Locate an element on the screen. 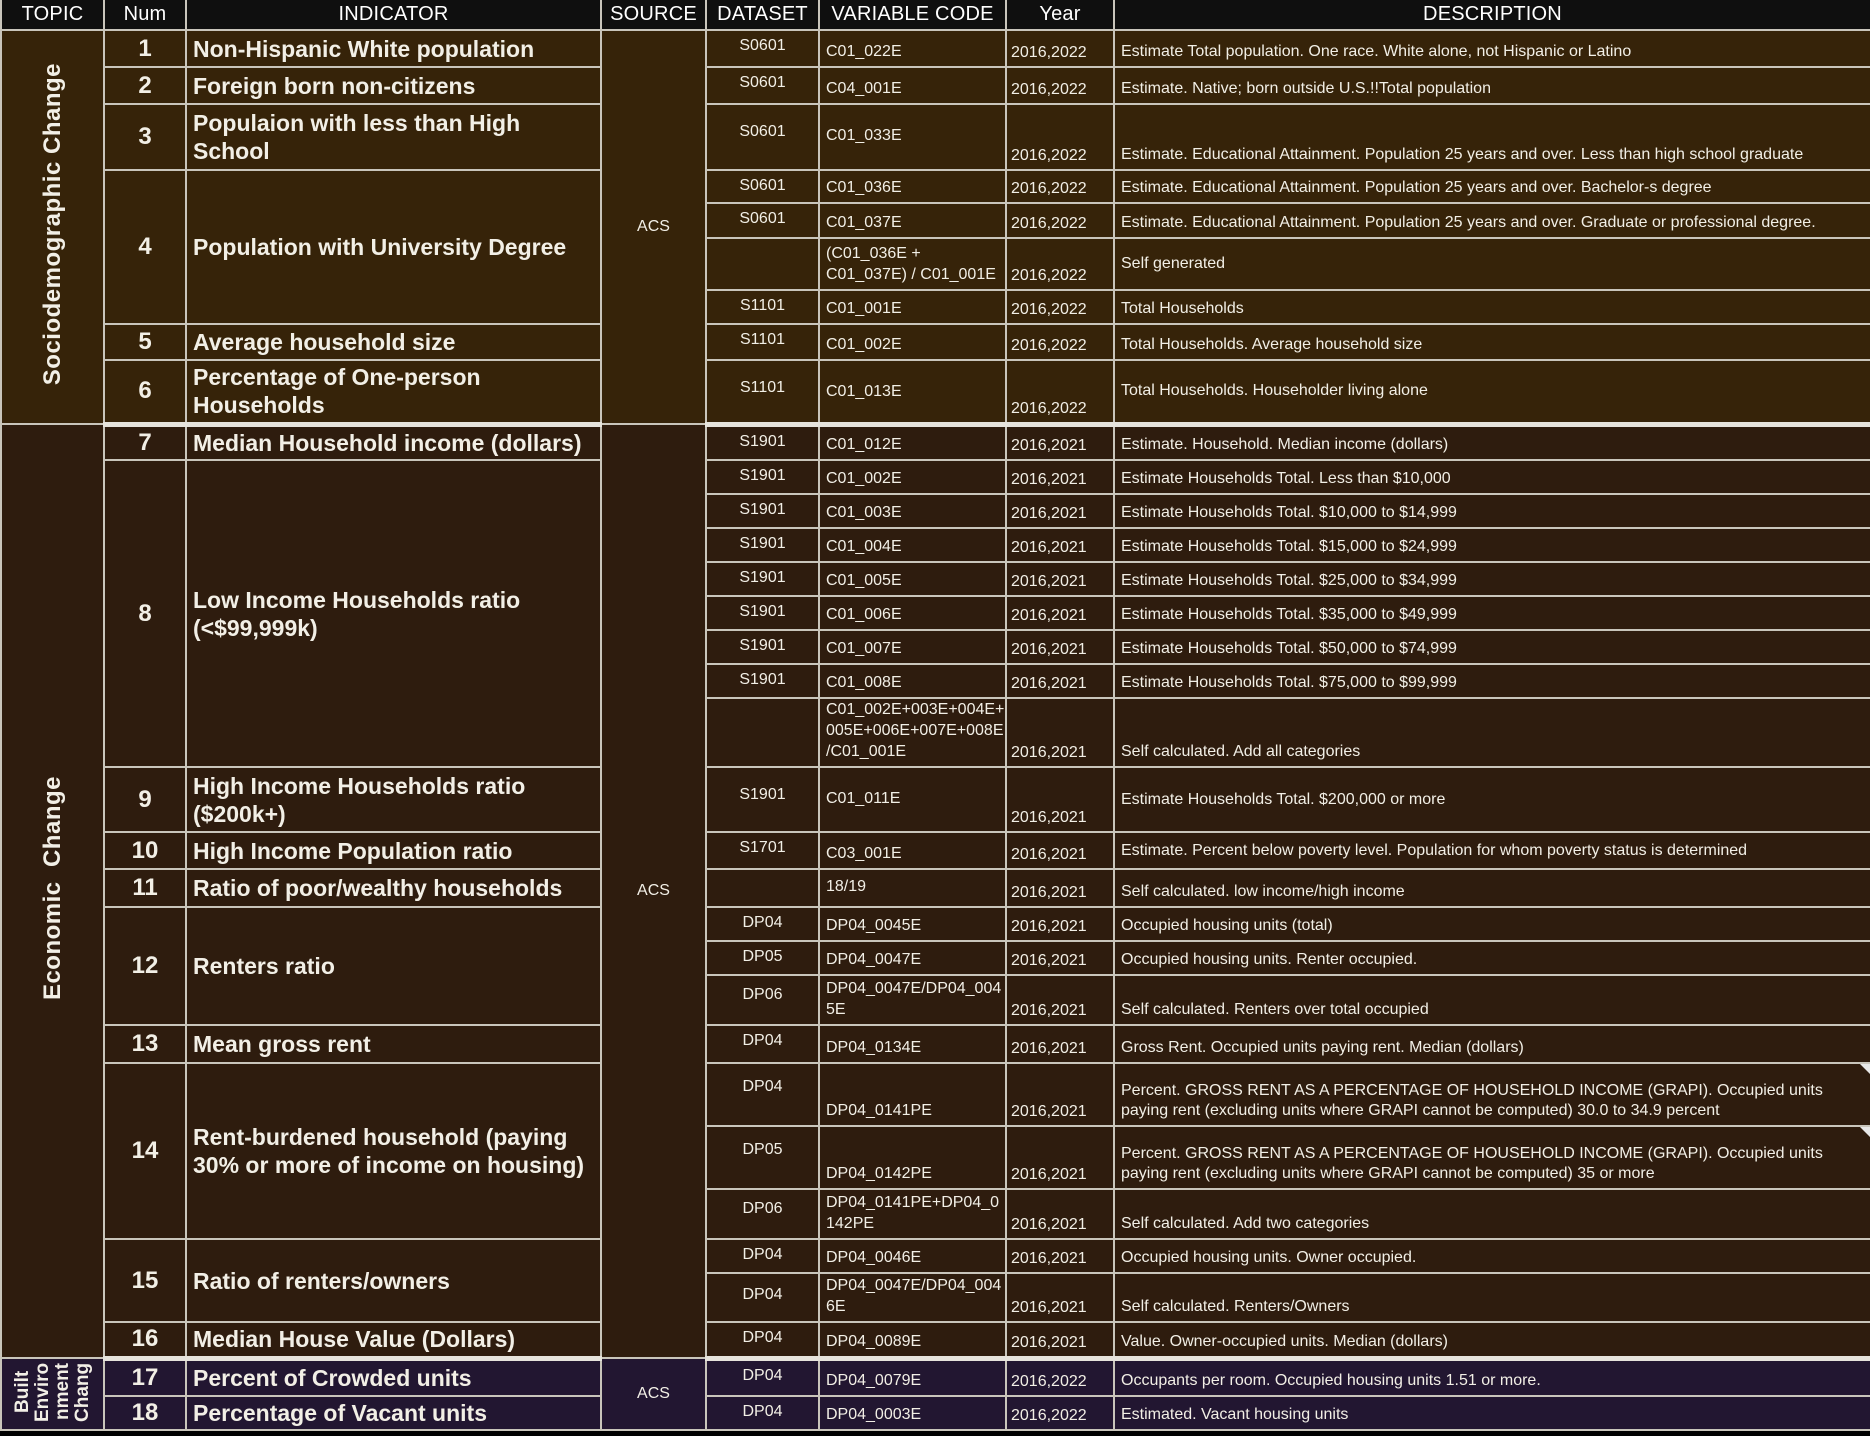 The height and width of the screenshot is (1436, 1870). indicator-num: 13 is located at coordinates (145, 1044).